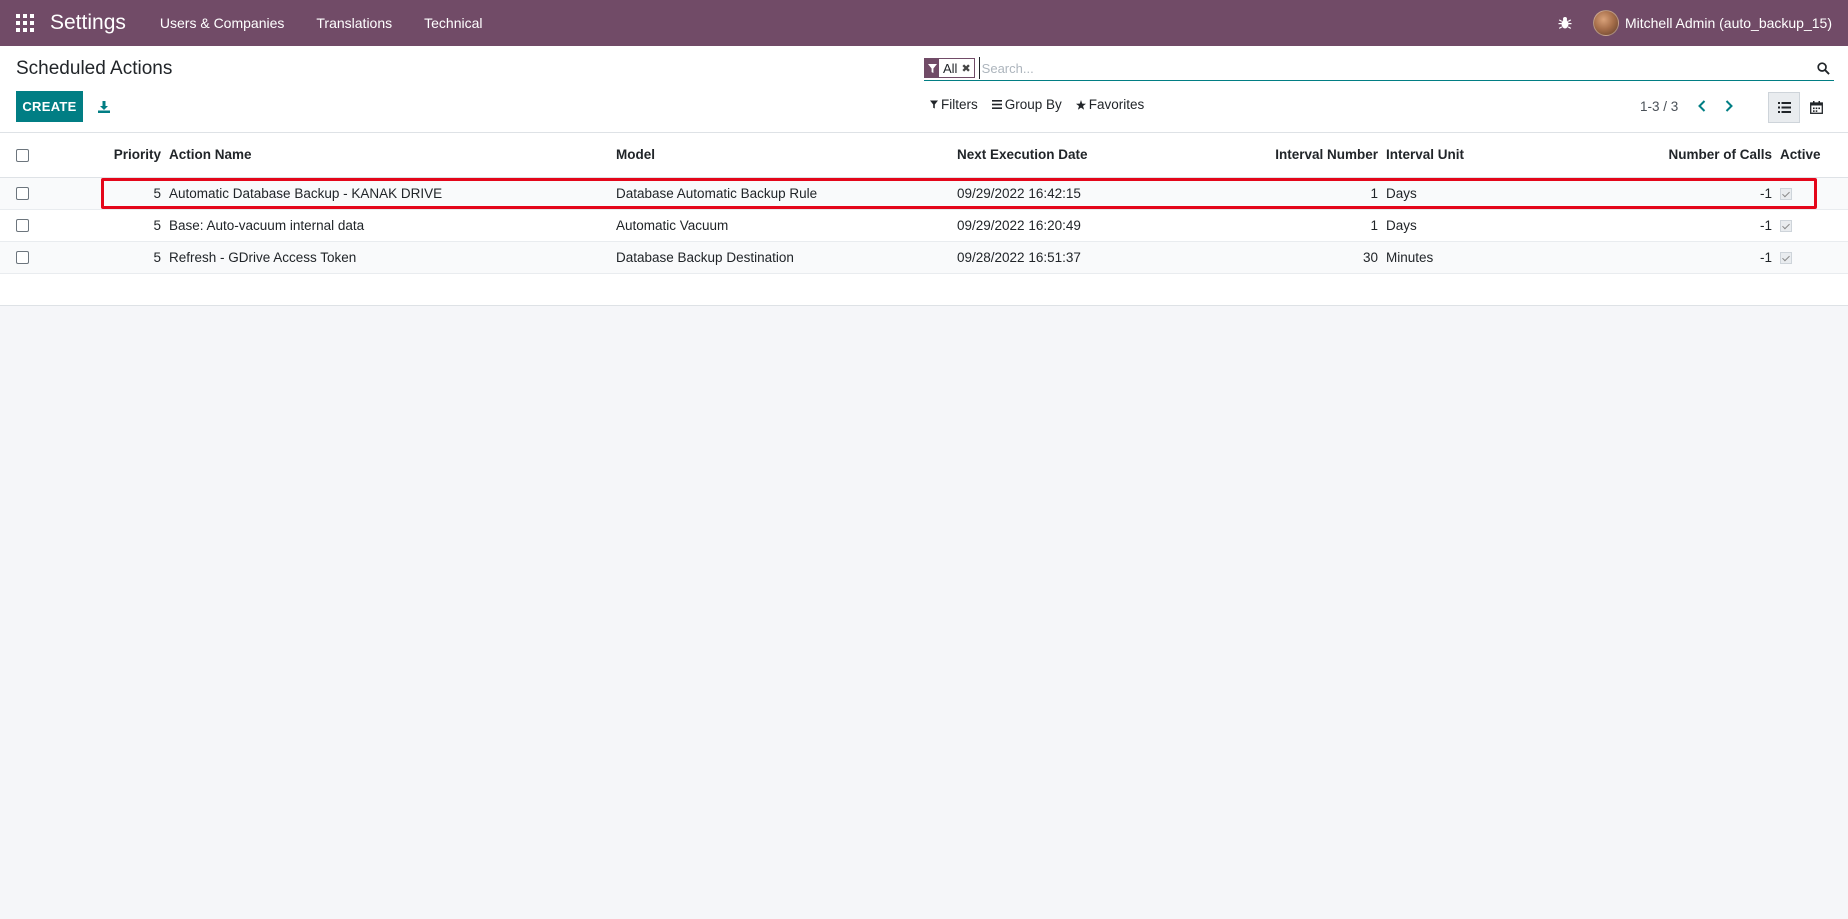 The height and width of the screenshot is (919, 1848). What do you see at coordinates (1565, 23) in the screenshot?
I see `debug-bug-icon` at bounding box center [1565, 23].